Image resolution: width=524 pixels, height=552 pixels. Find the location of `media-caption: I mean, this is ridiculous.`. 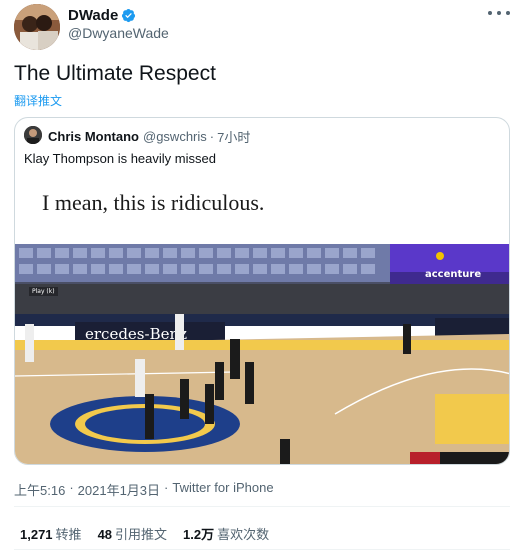

media-caption: I mean, this is ridiculous. is located at coordinates (153, 202).